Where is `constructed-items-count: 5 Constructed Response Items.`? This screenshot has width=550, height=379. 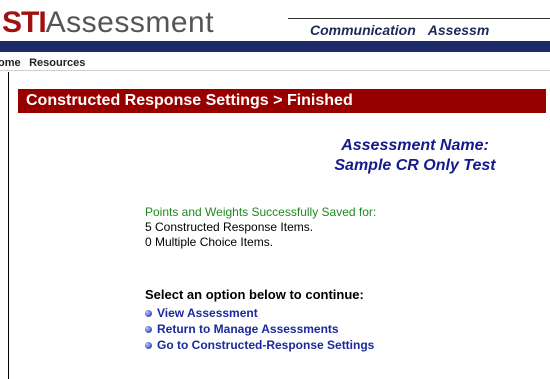 constructed-items-count: 5 Constructed Response Items. is located at coordinates (229, 227).